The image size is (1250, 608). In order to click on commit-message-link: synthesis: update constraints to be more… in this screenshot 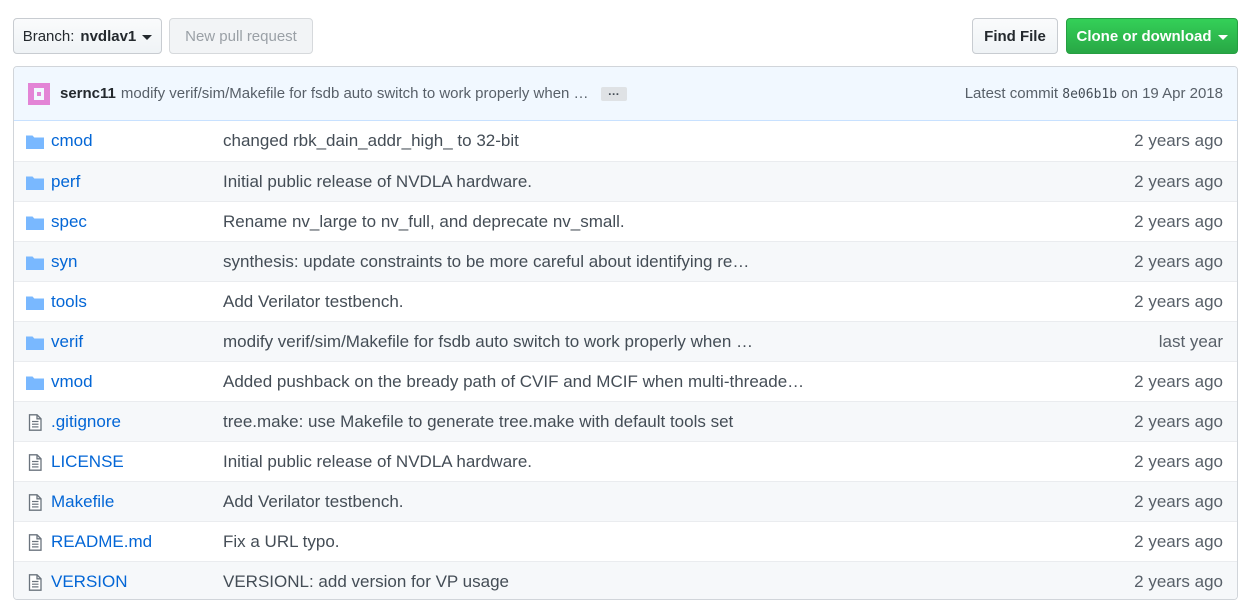, I will do `click(486, 262)`.